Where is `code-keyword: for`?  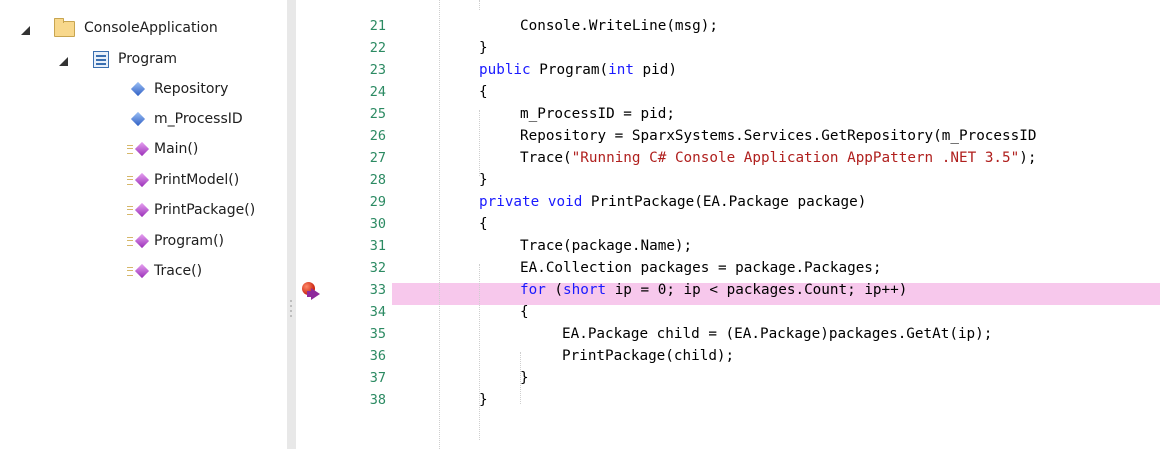
code-keyword: for is located at coordinates (533, 290).